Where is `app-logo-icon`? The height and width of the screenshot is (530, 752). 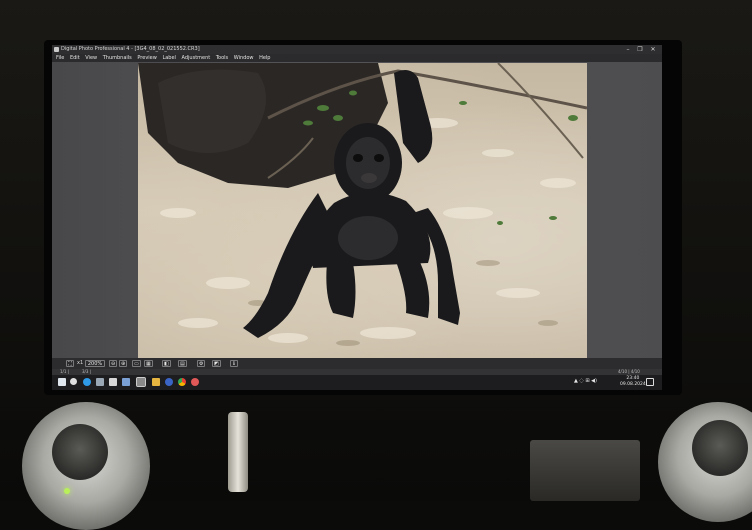
app-logo-icon is located at coordinates (56, 49).